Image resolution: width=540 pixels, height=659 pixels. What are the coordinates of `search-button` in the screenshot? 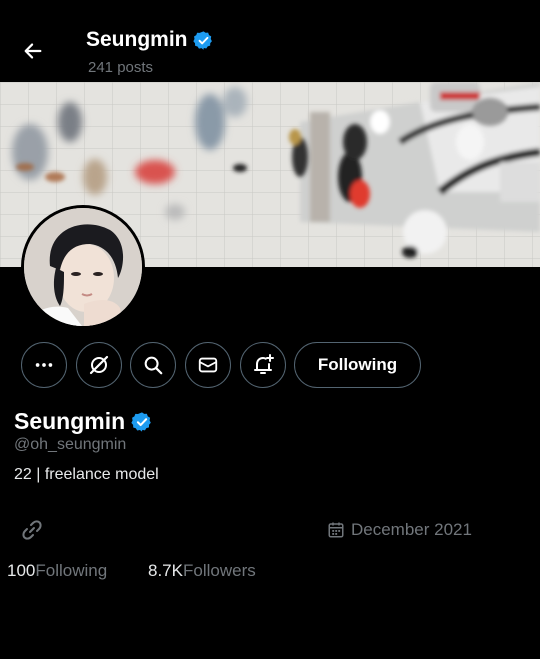 It's located at (153, 365).